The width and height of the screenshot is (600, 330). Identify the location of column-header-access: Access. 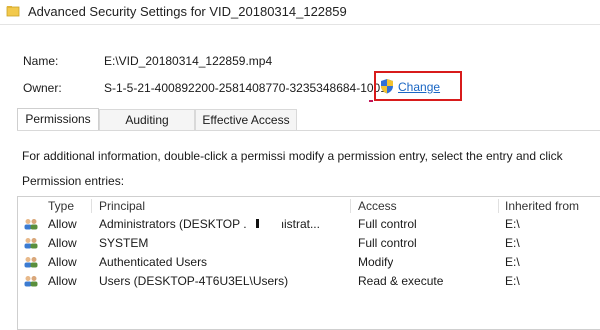
(377, 206).